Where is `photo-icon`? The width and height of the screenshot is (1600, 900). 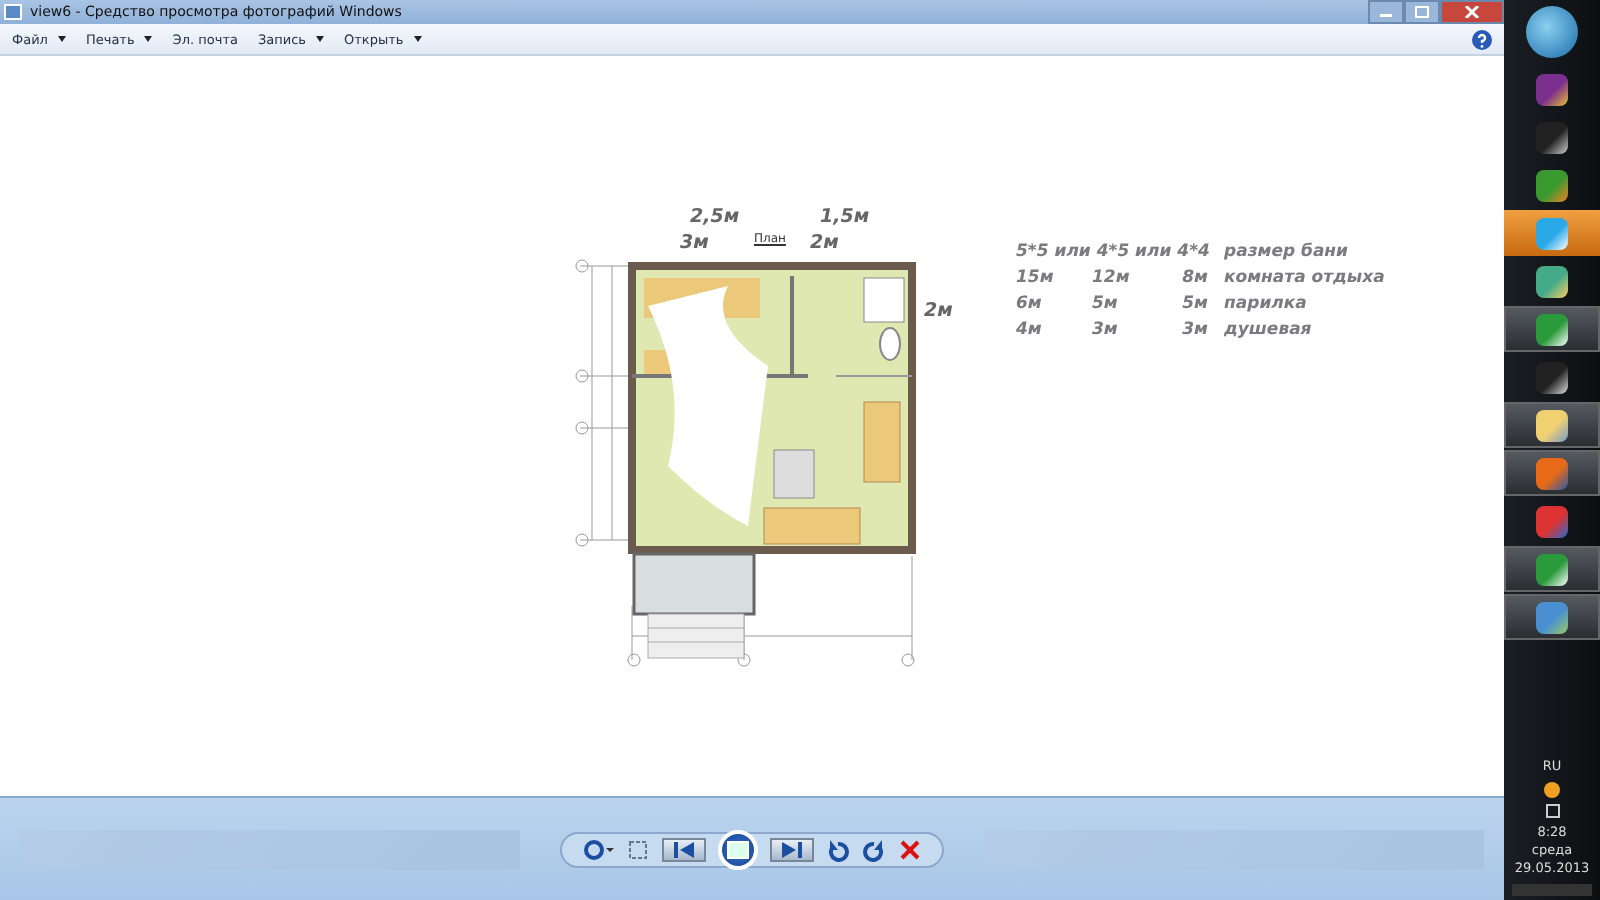
photo-icon is located at coordinates (13, 12).